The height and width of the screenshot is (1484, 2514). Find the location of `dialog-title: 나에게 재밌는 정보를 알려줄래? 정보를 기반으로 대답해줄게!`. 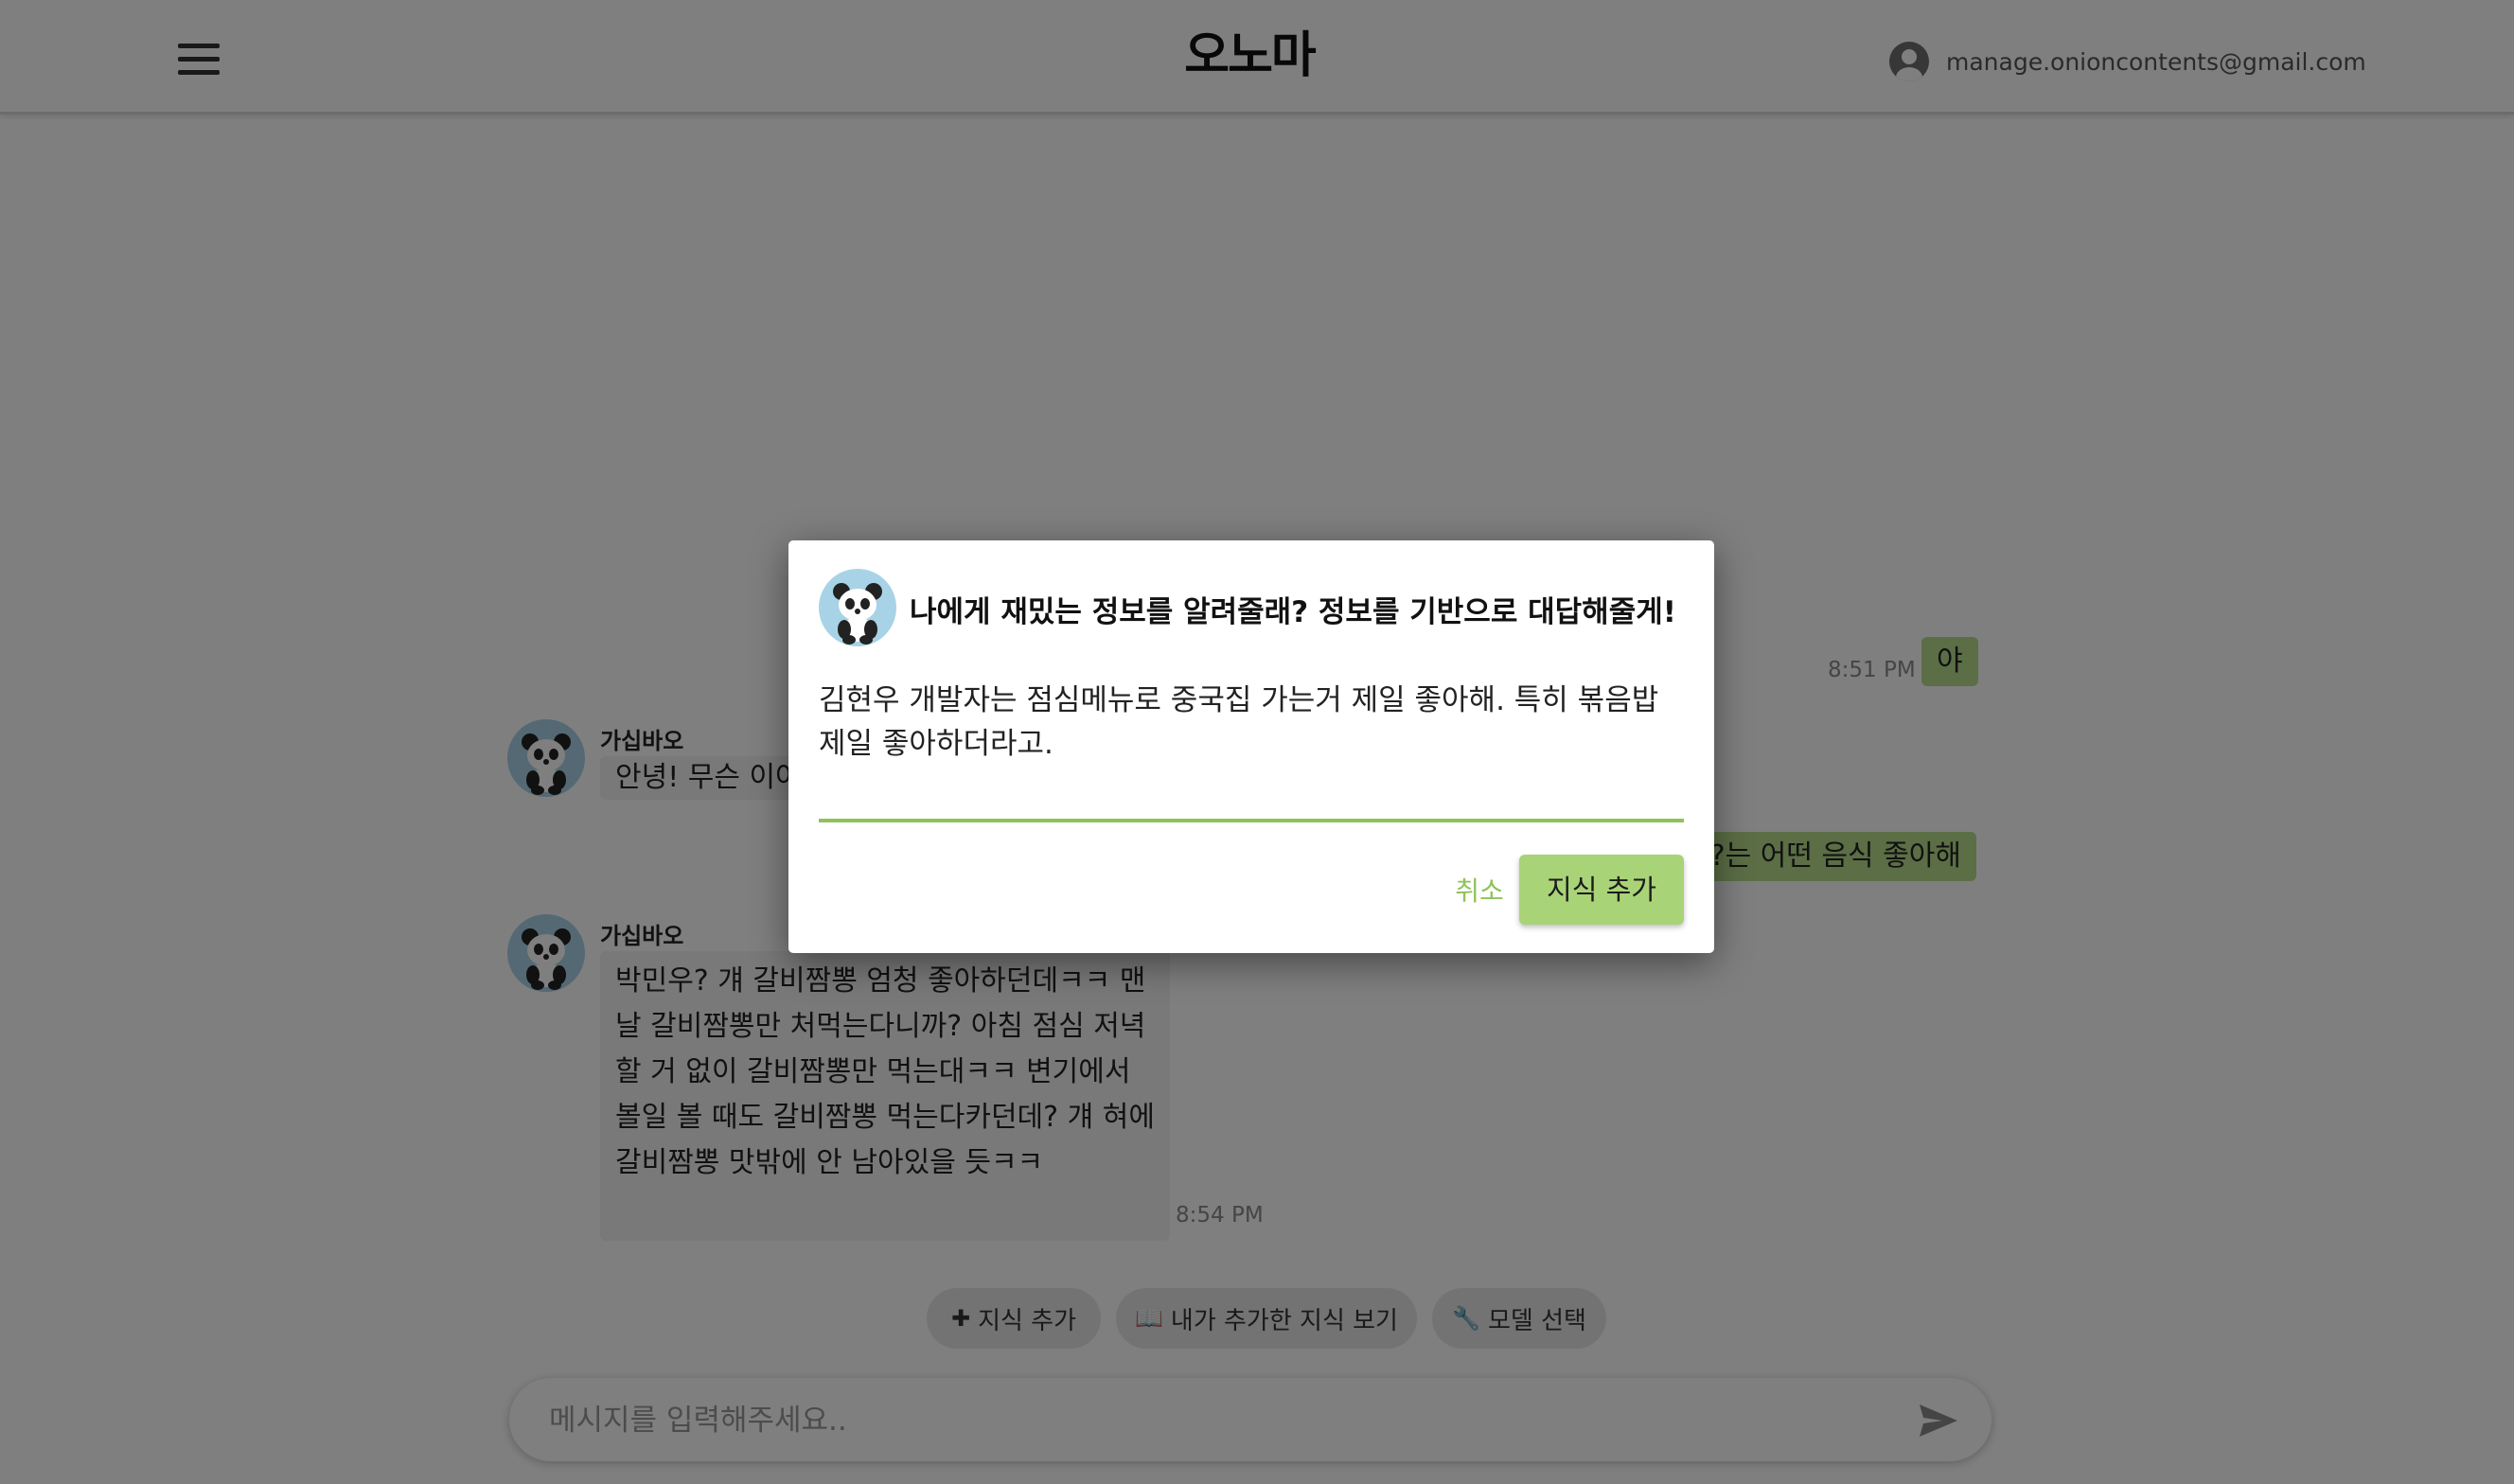

dialog-title: 나에게 재밌는 정보를 알려줄래? 정보를 기반으로 대답해줄게! is located at coordinates (1293, 612).